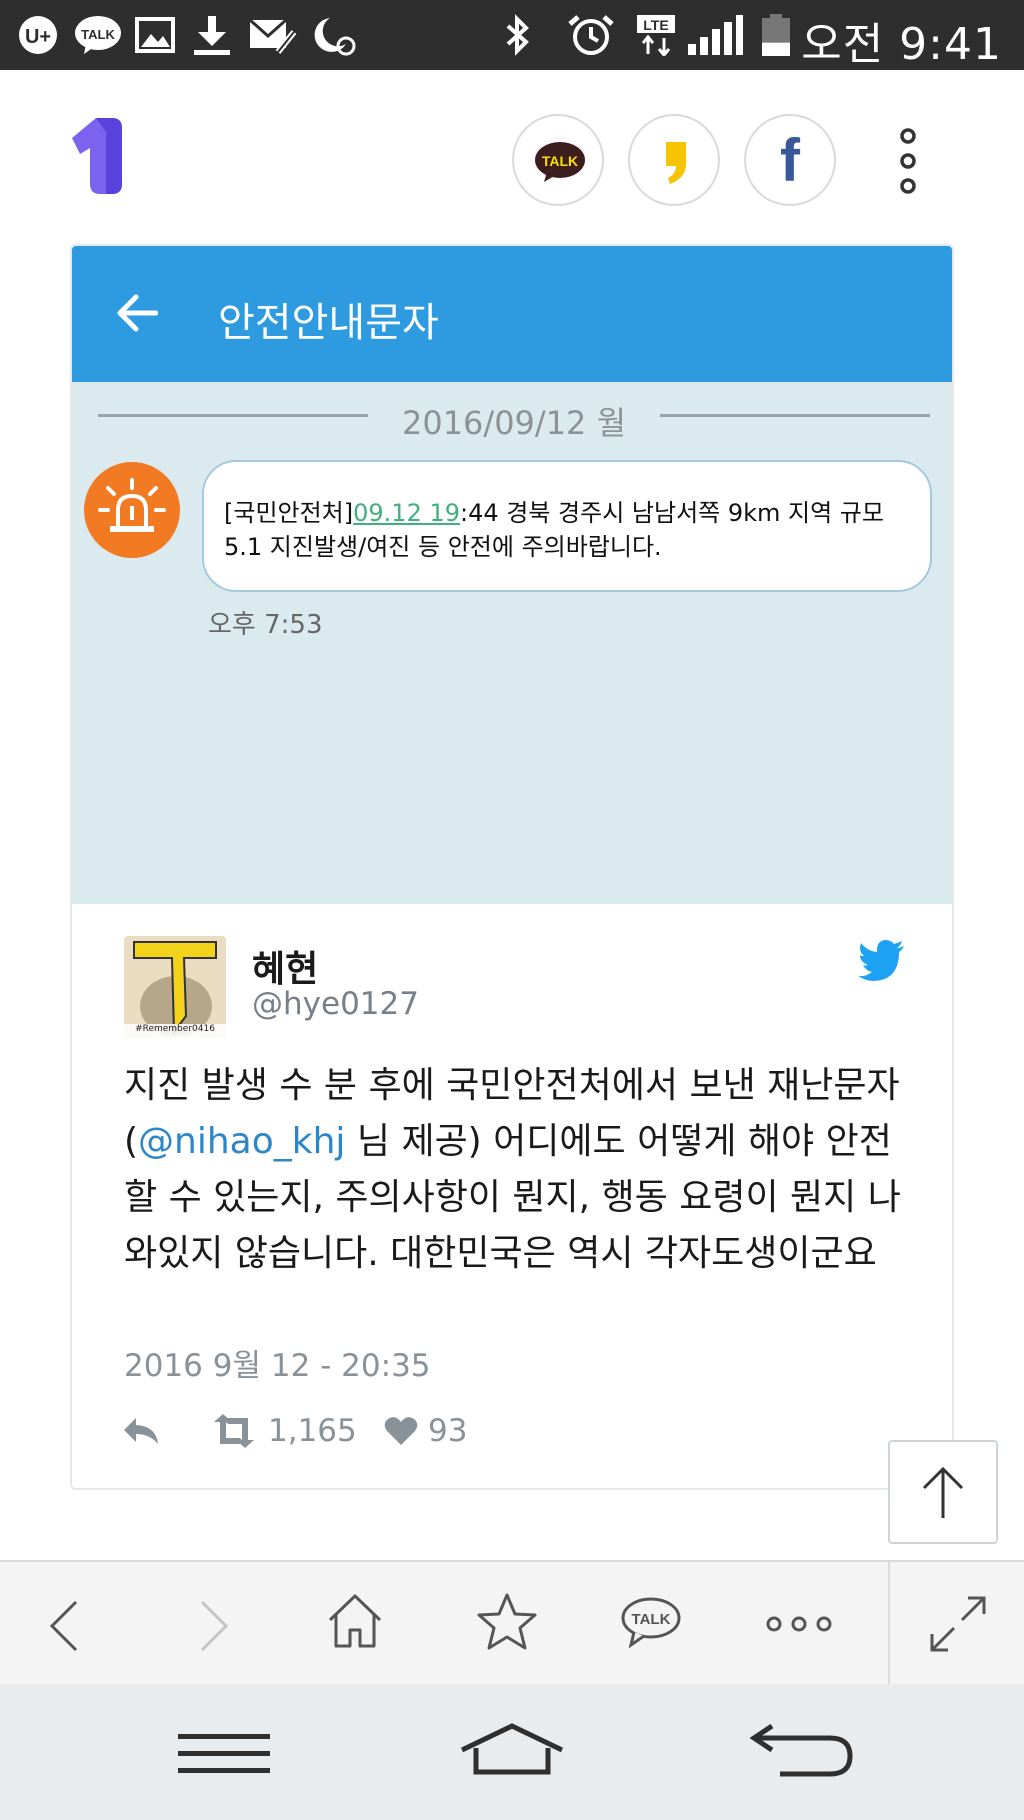 This screenshot has width=1024, height=1820. What do you see at coordinates (655, 25) in the screenshot?
I see `svg-text: LTE` at bounding box center [655, 25].